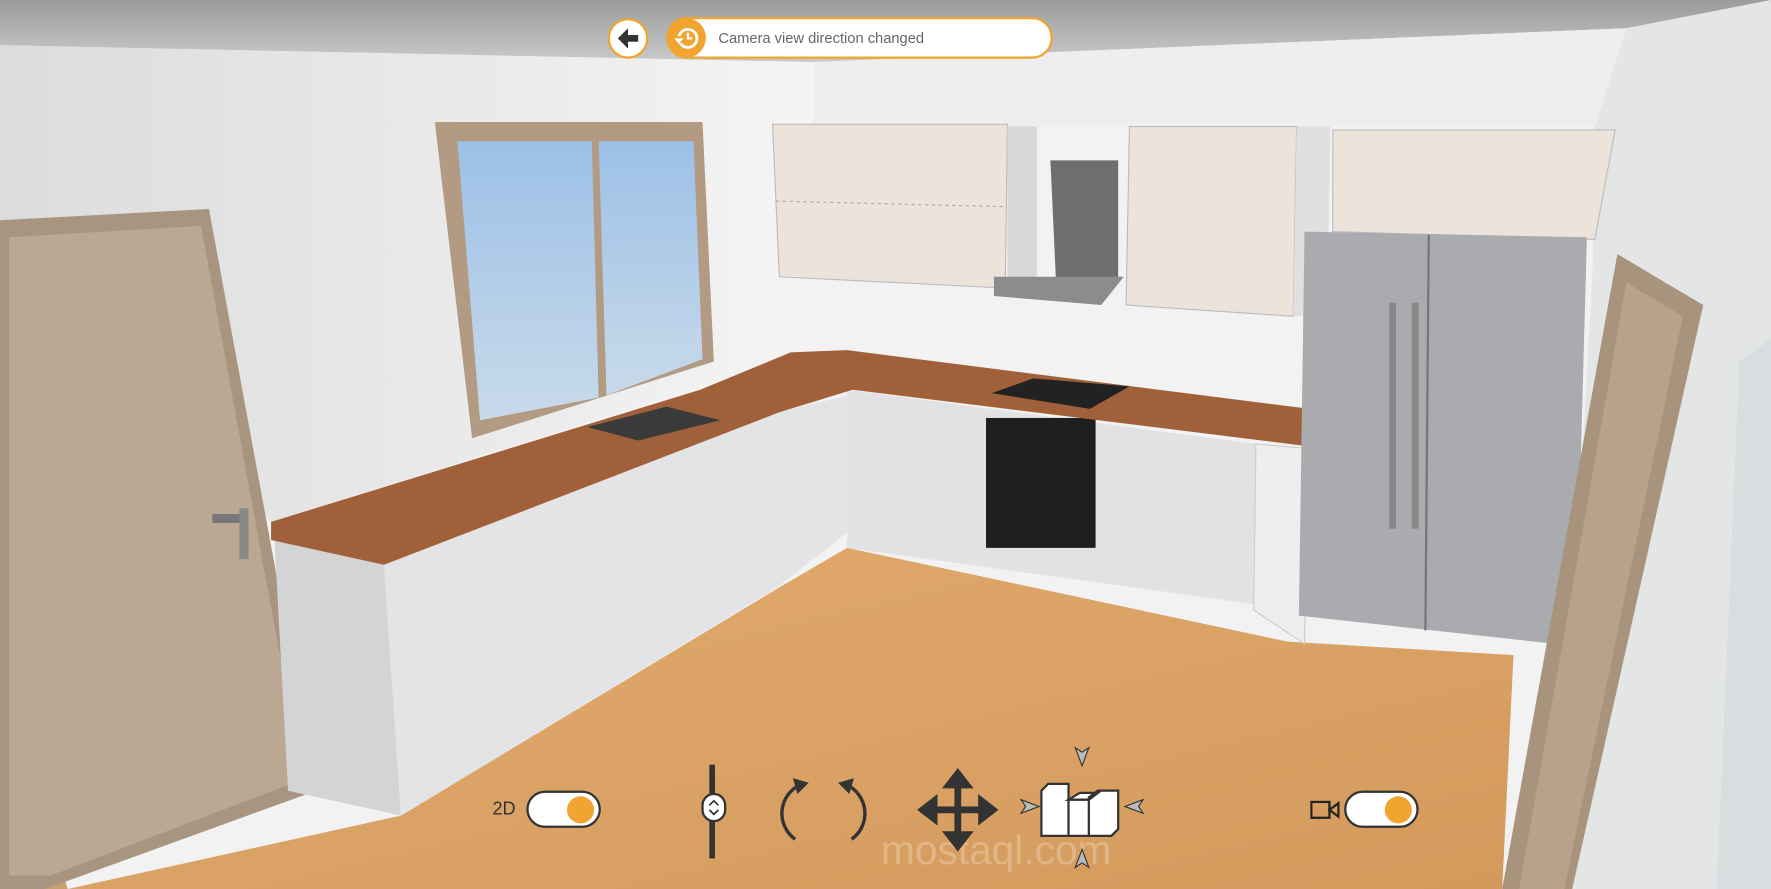 The image size is (1771, 889). Describe the element at coordinates (1082, 807) in the screenshot. I see `building-view-icon` at that location.